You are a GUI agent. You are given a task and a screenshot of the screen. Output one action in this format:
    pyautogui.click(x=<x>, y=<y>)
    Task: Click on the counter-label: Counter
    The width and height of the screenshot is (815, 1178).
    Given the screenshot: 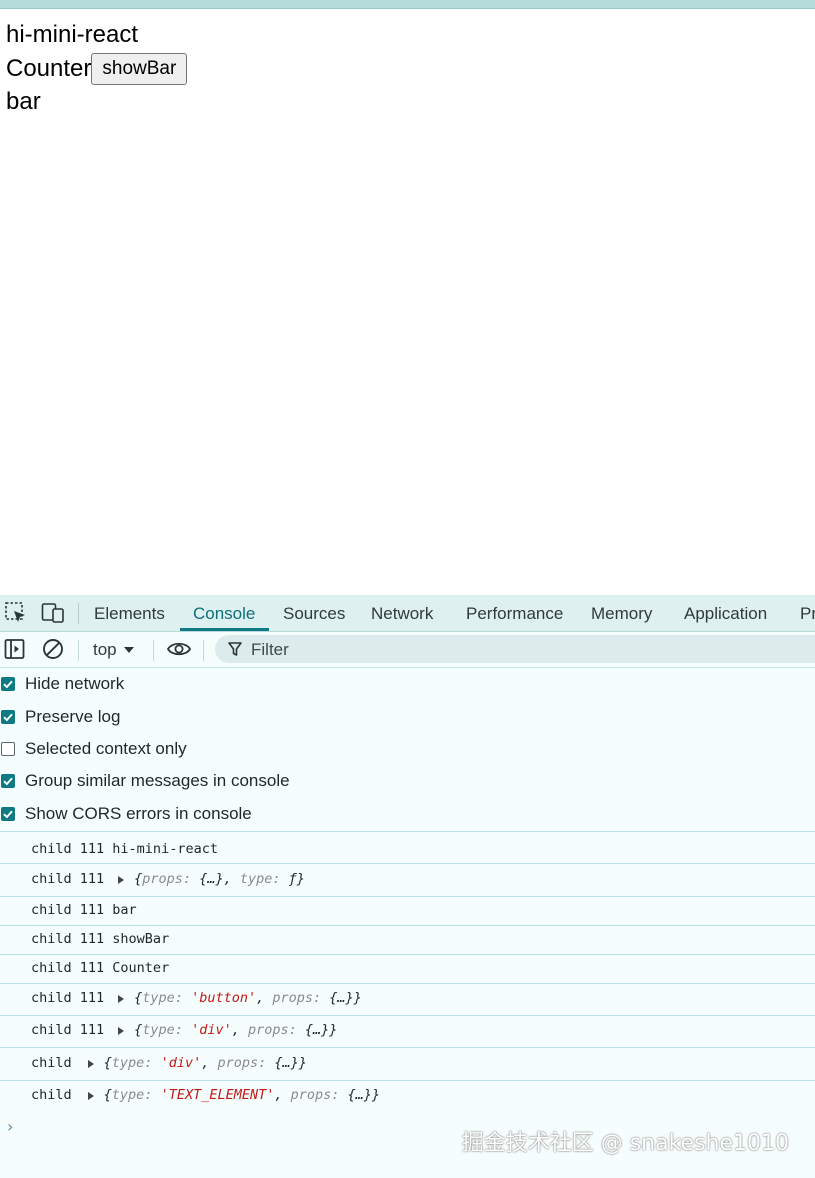 What is the action you would take?
    pyautogui.click(x=49, y=68)
    